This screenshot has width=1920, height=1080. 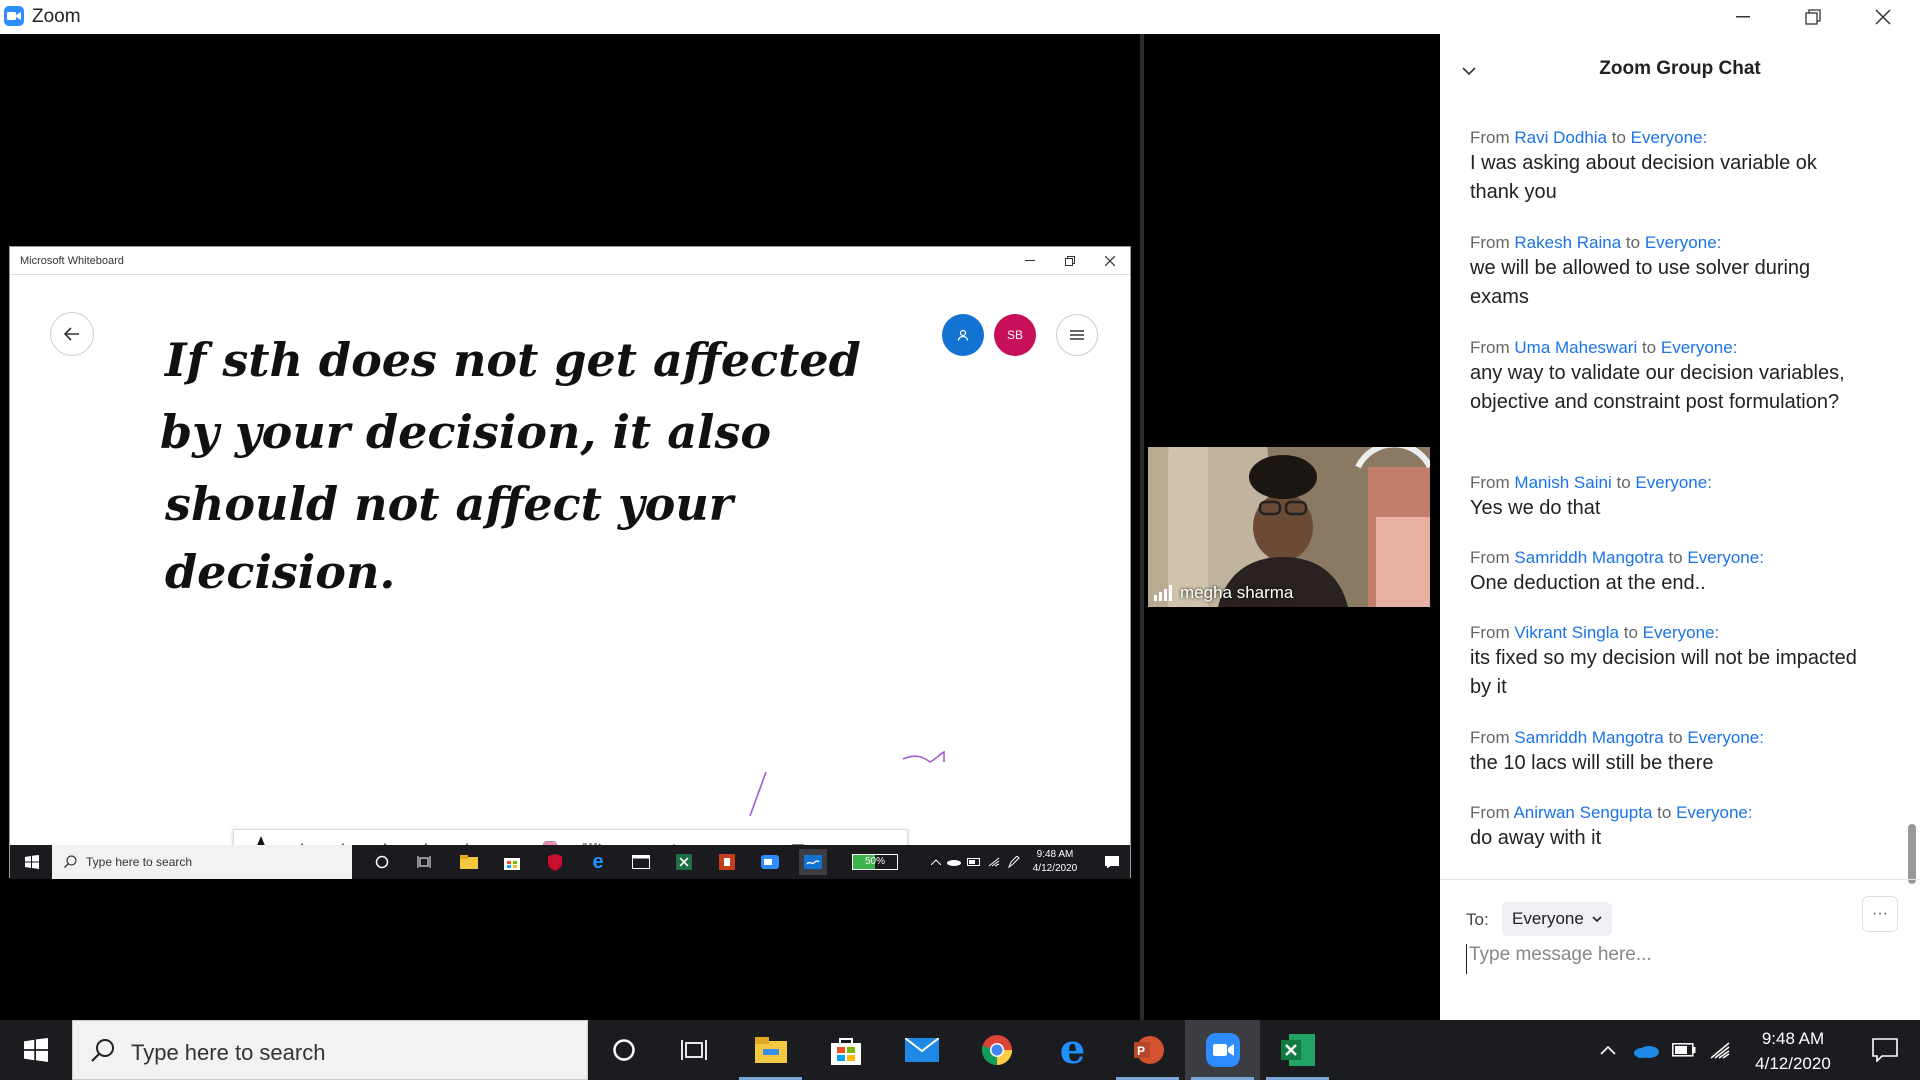 I want to click on sender-name: Manish Saini, so click(x=1562, y=482).